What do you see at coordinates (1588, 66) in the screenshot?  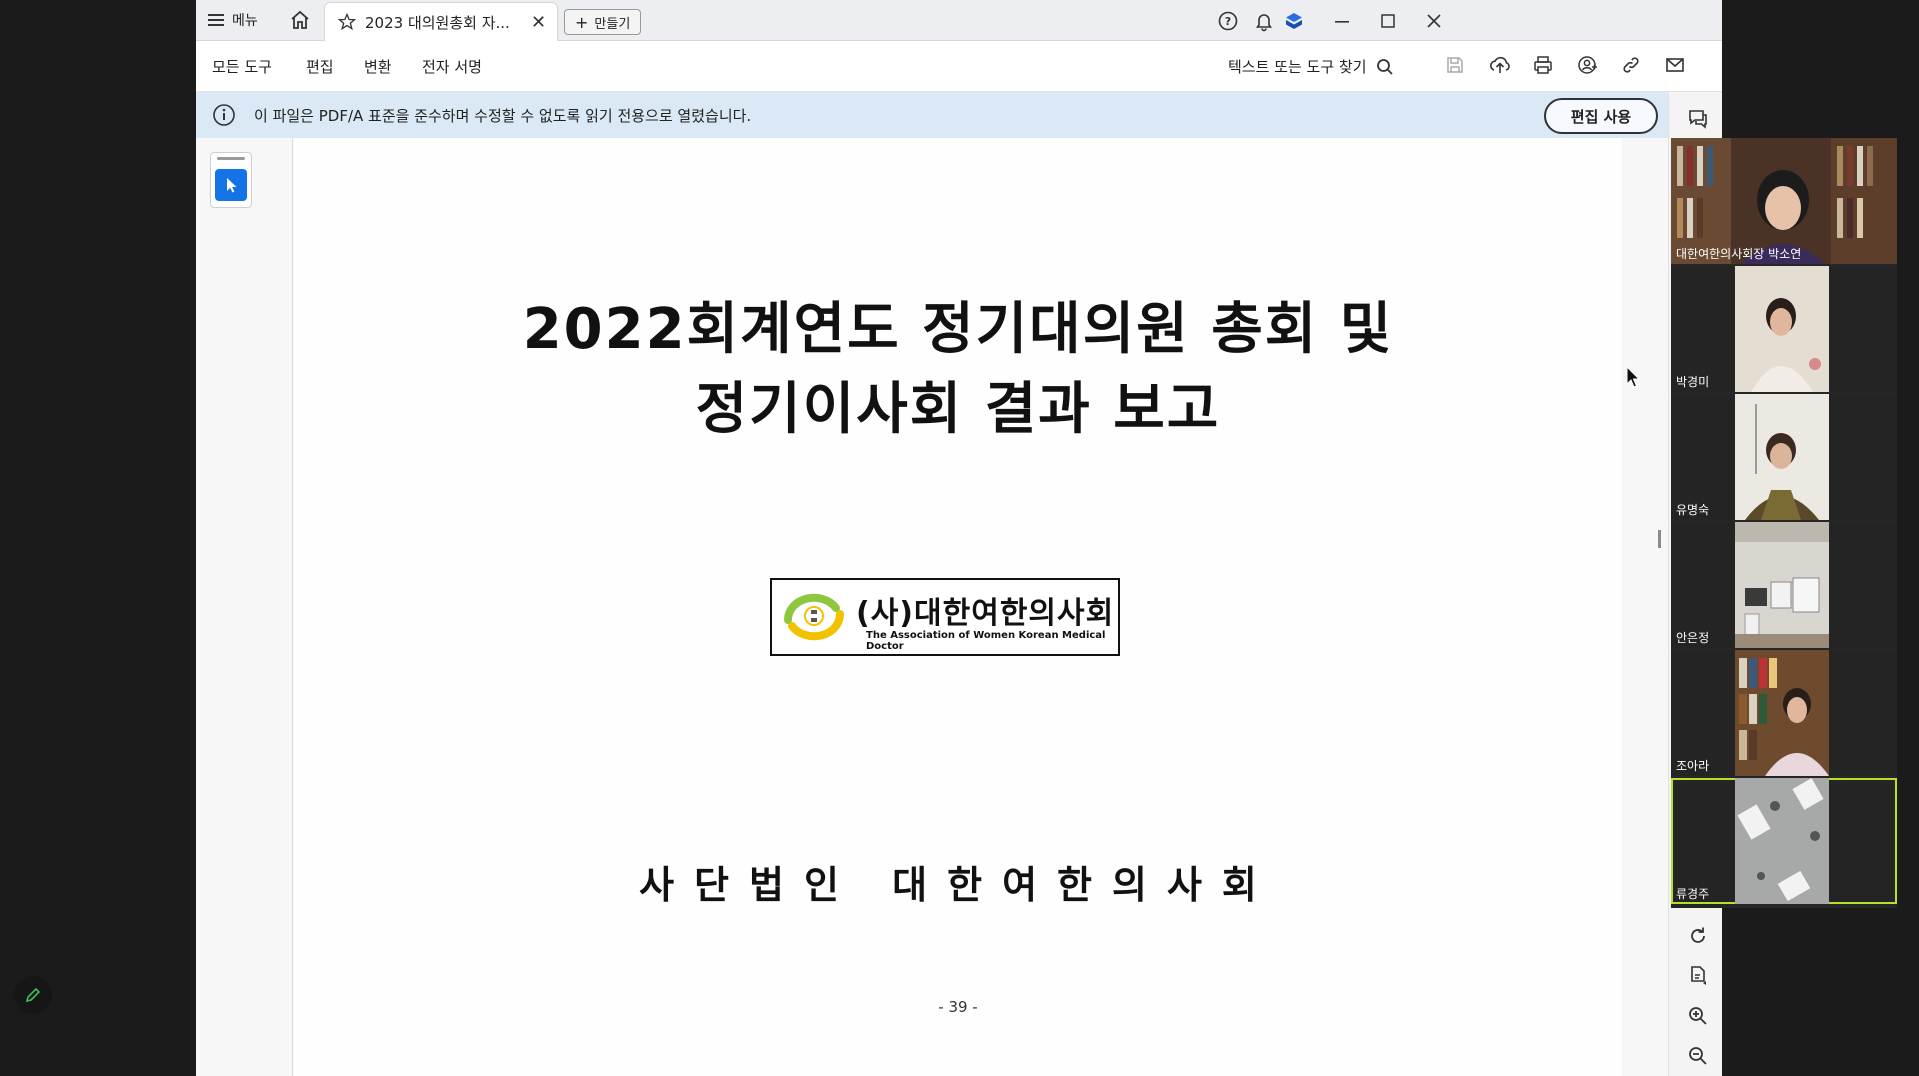 I see `share-user-icon` at bounding box center [1588, 66].